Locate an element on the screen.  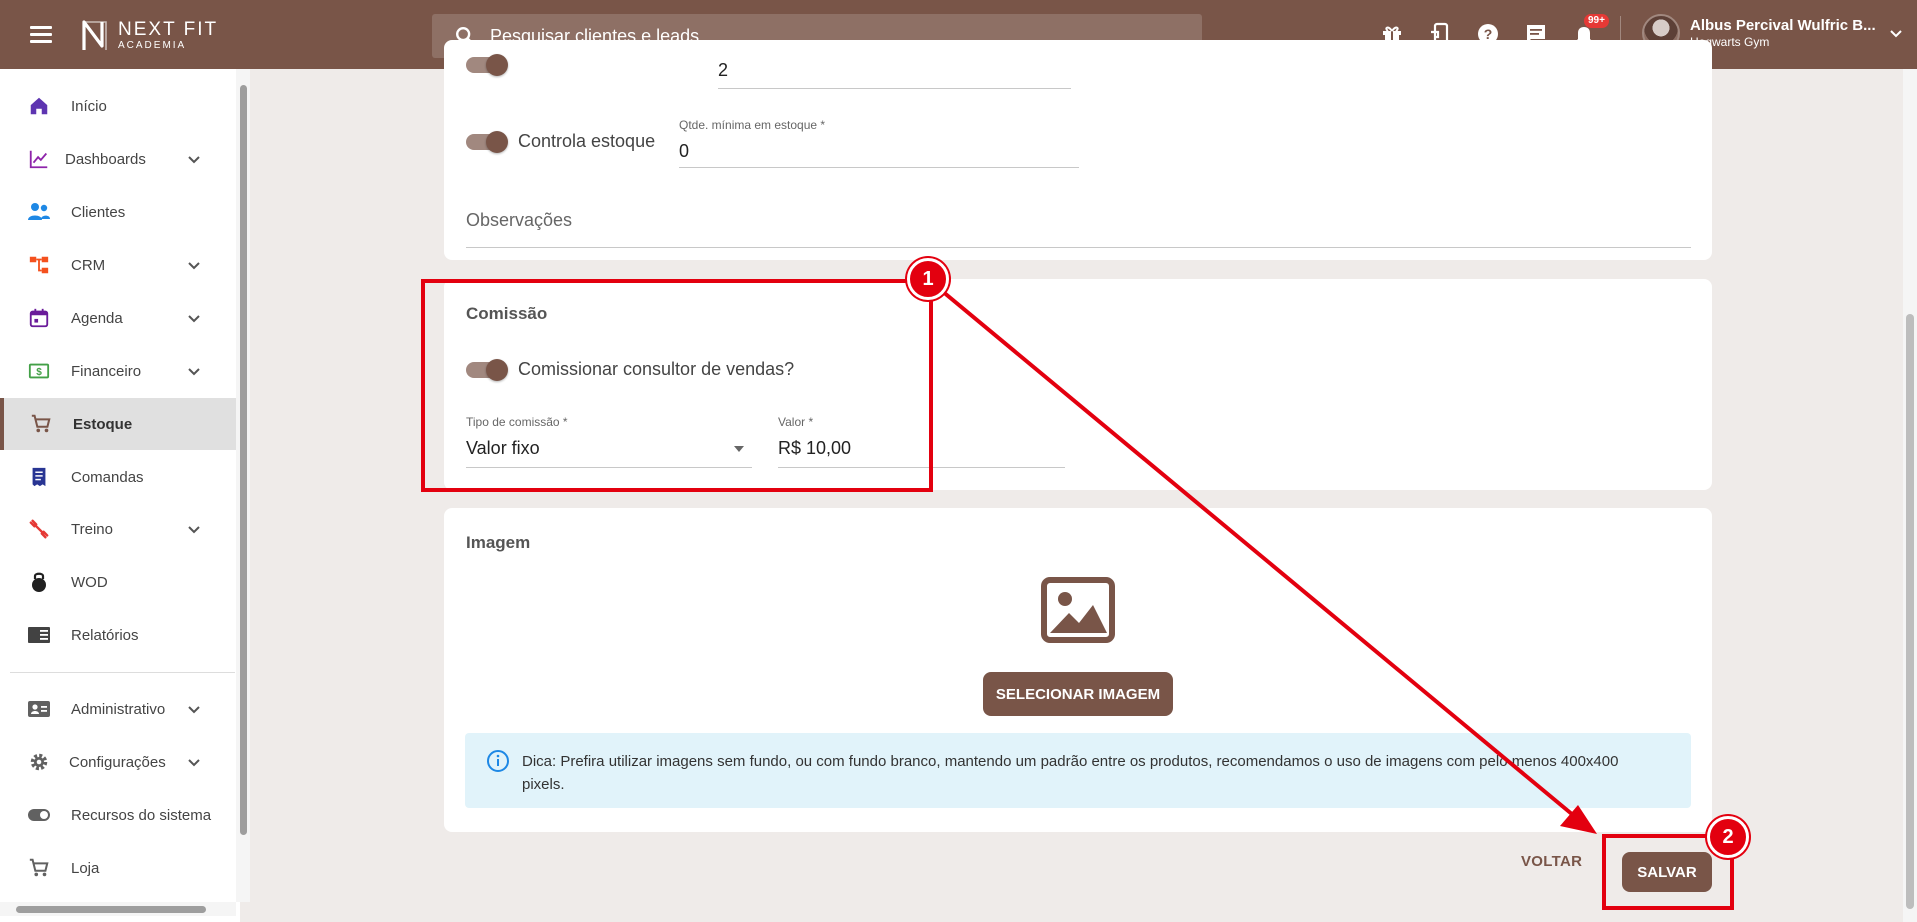
sidebar-item-relatorios: Relatórios is located at coordinates (118, 635).